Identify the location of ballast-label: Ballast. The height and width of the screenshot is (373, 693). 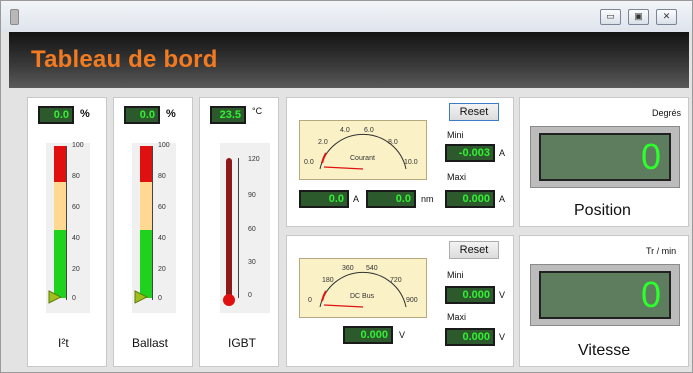
(150, 343).